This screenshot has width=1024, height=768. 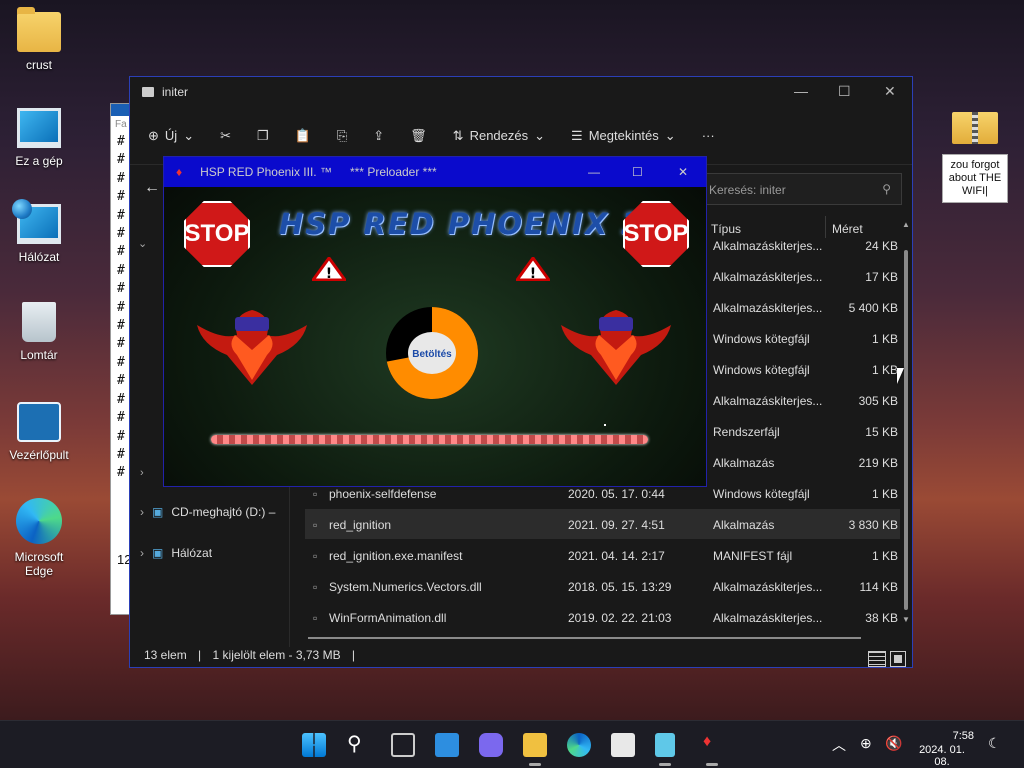 I want to click on desktop-icon-recycle-bin: Lomtár, so click(x=39, y=332).